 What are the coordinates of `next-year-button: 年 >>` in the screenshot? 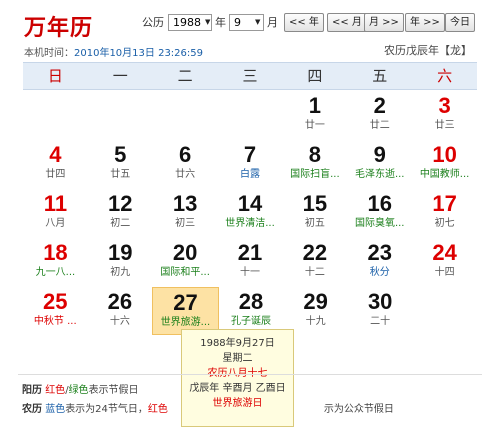 It's located at (425, 22).